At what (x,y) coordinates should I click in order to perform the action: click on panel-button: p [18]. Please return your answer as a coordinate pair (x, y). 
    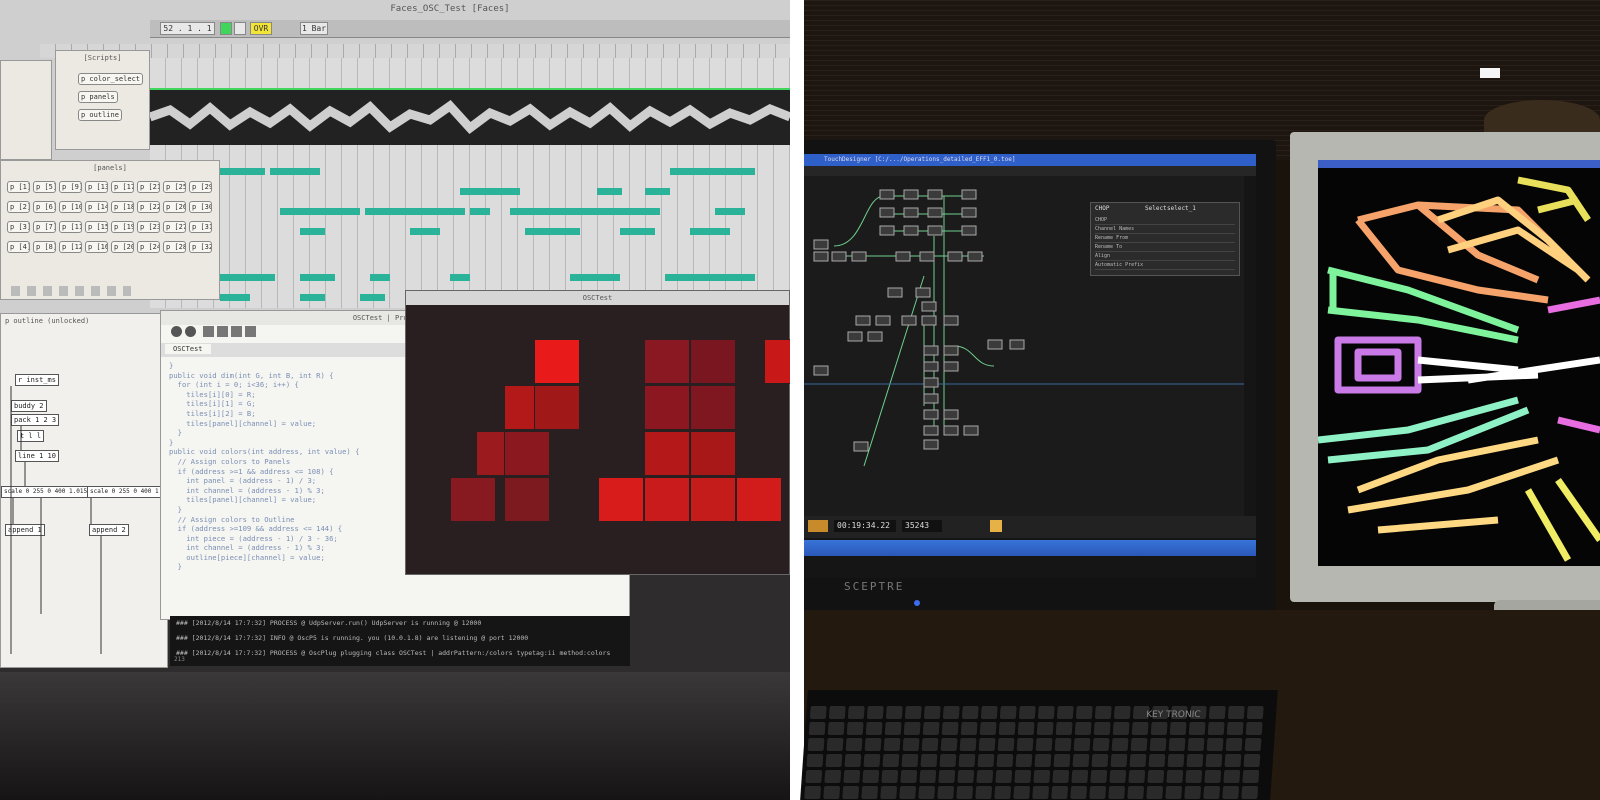
    Looking at the image, I should click on (122, 207).